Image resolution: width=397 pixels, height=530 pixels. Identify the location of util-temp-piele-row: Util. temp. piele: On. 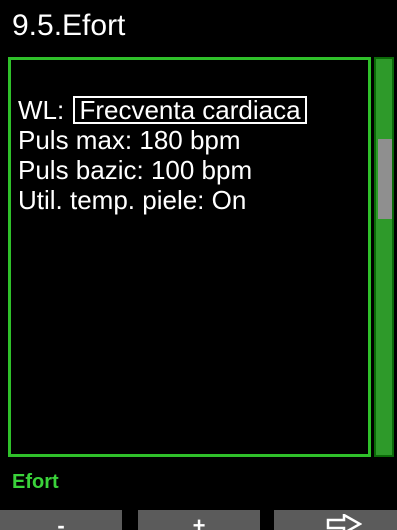
(162, 200).